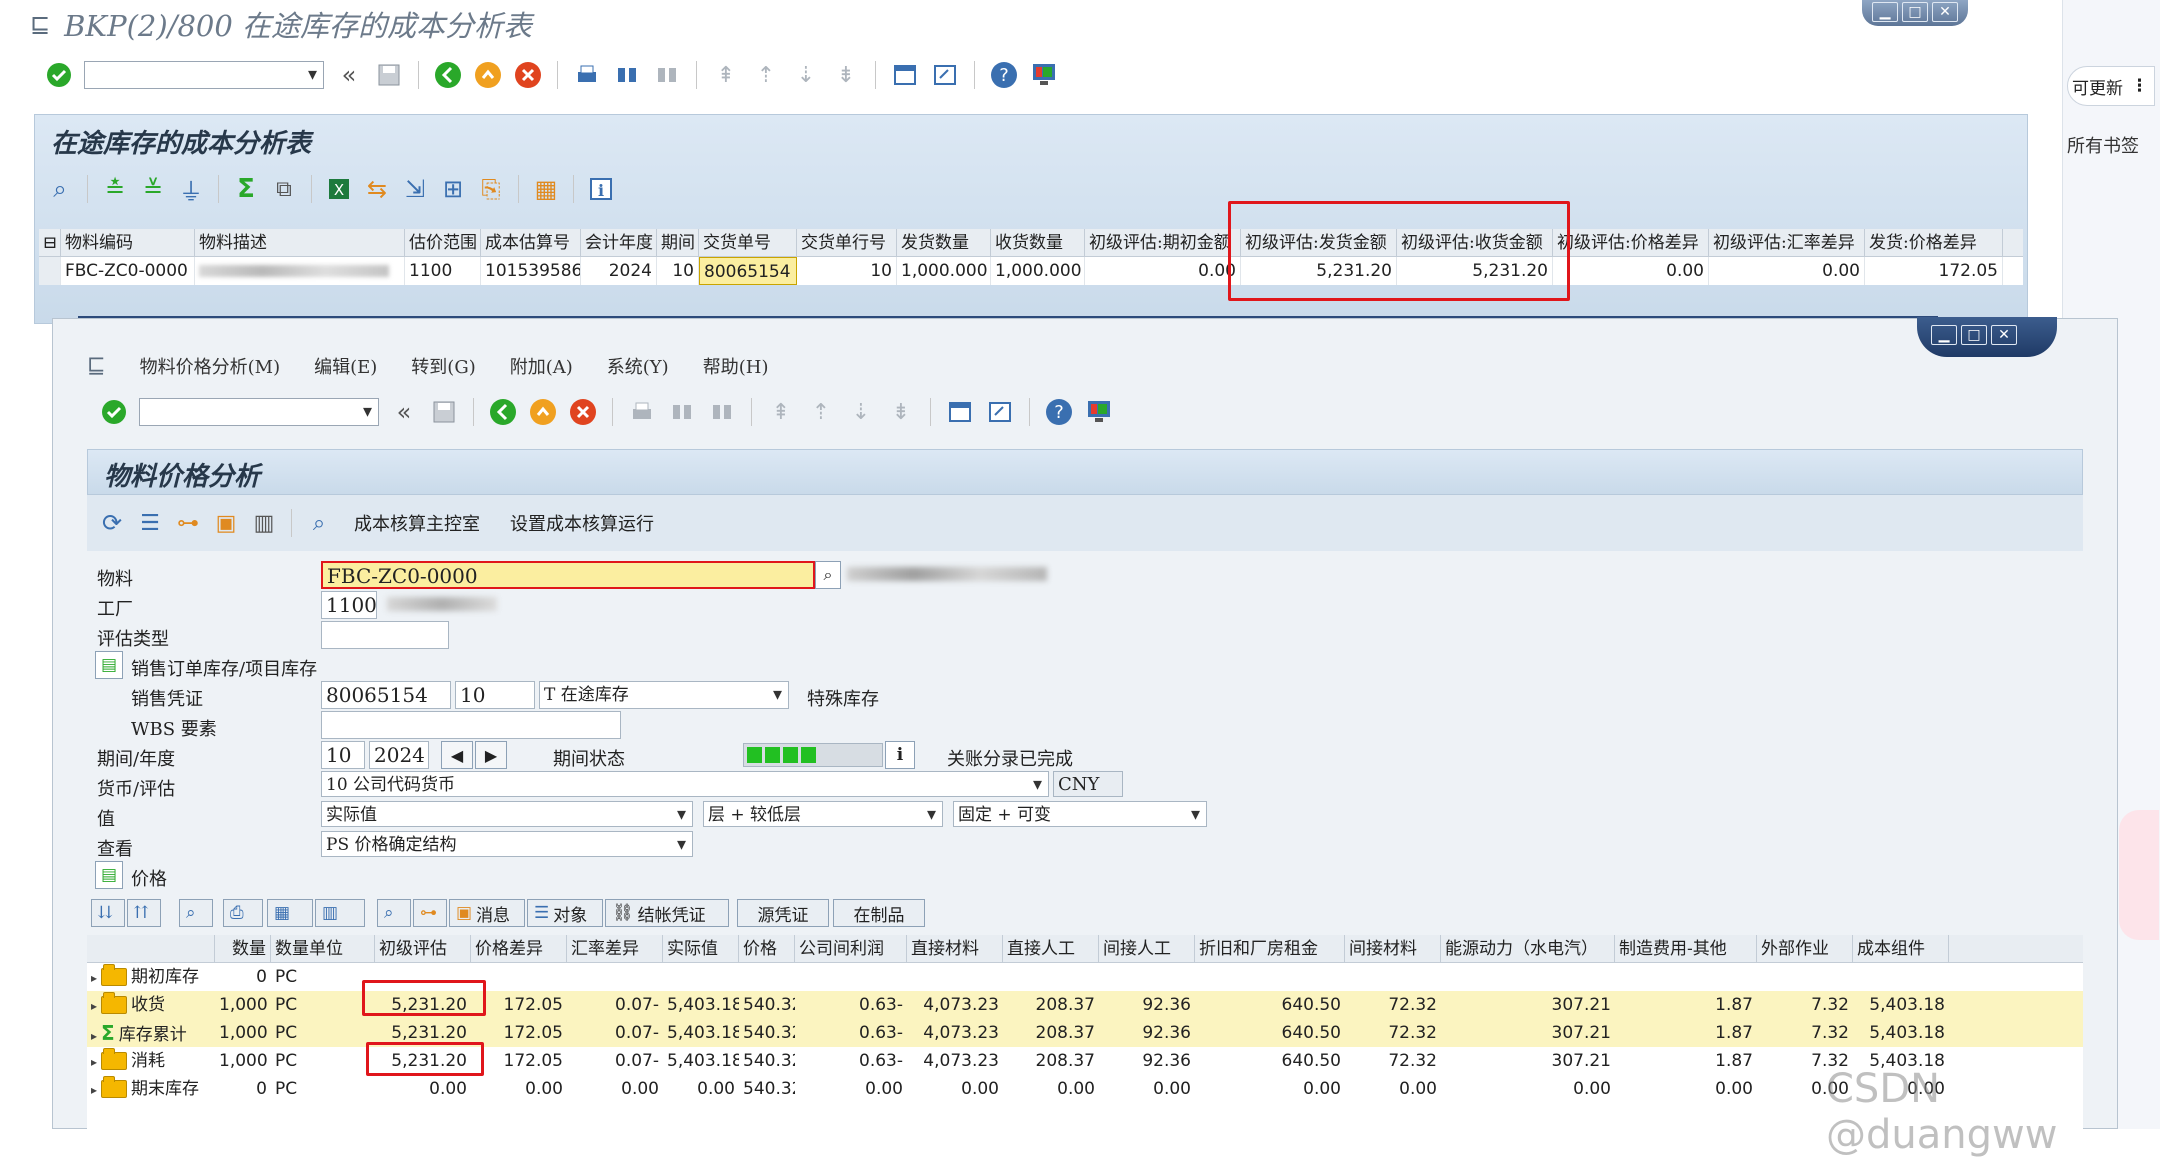 This screenshot has height=1158, width=2160. Describe the element at coordinates (1934, 271) in the screenshot. I see `cell-issue-price-diff: 172.05` at that location.